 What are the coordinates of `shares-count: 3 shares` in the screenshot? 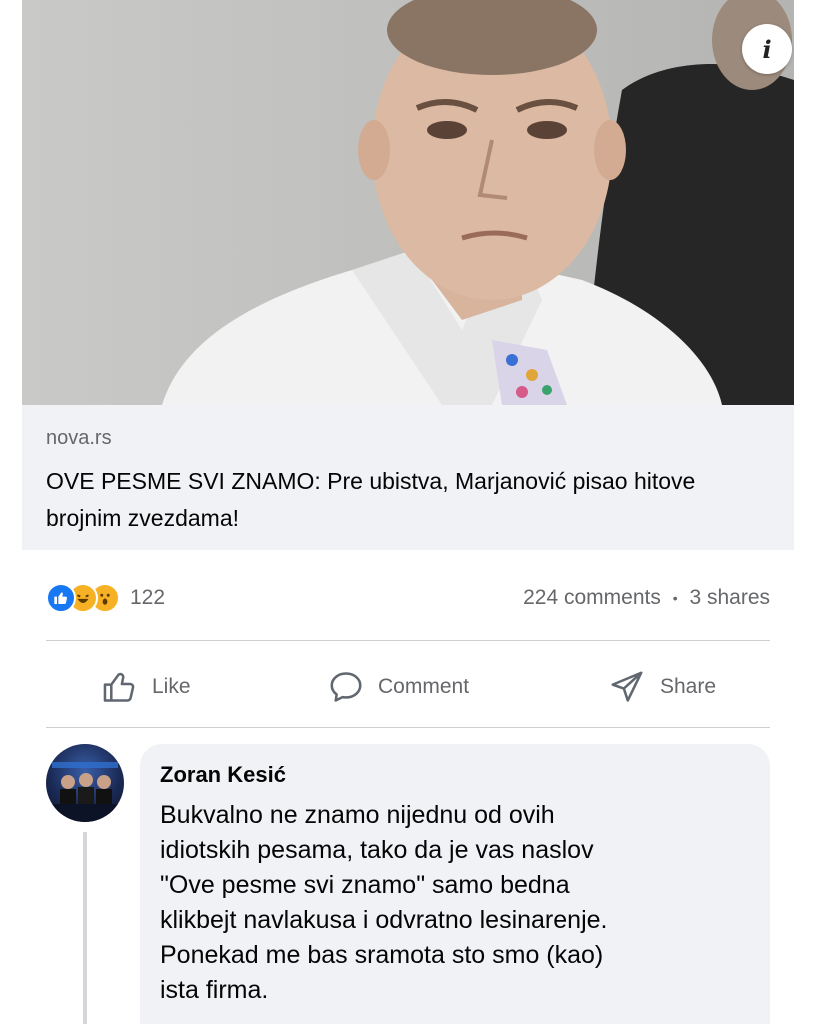 It's located at (729, 597).